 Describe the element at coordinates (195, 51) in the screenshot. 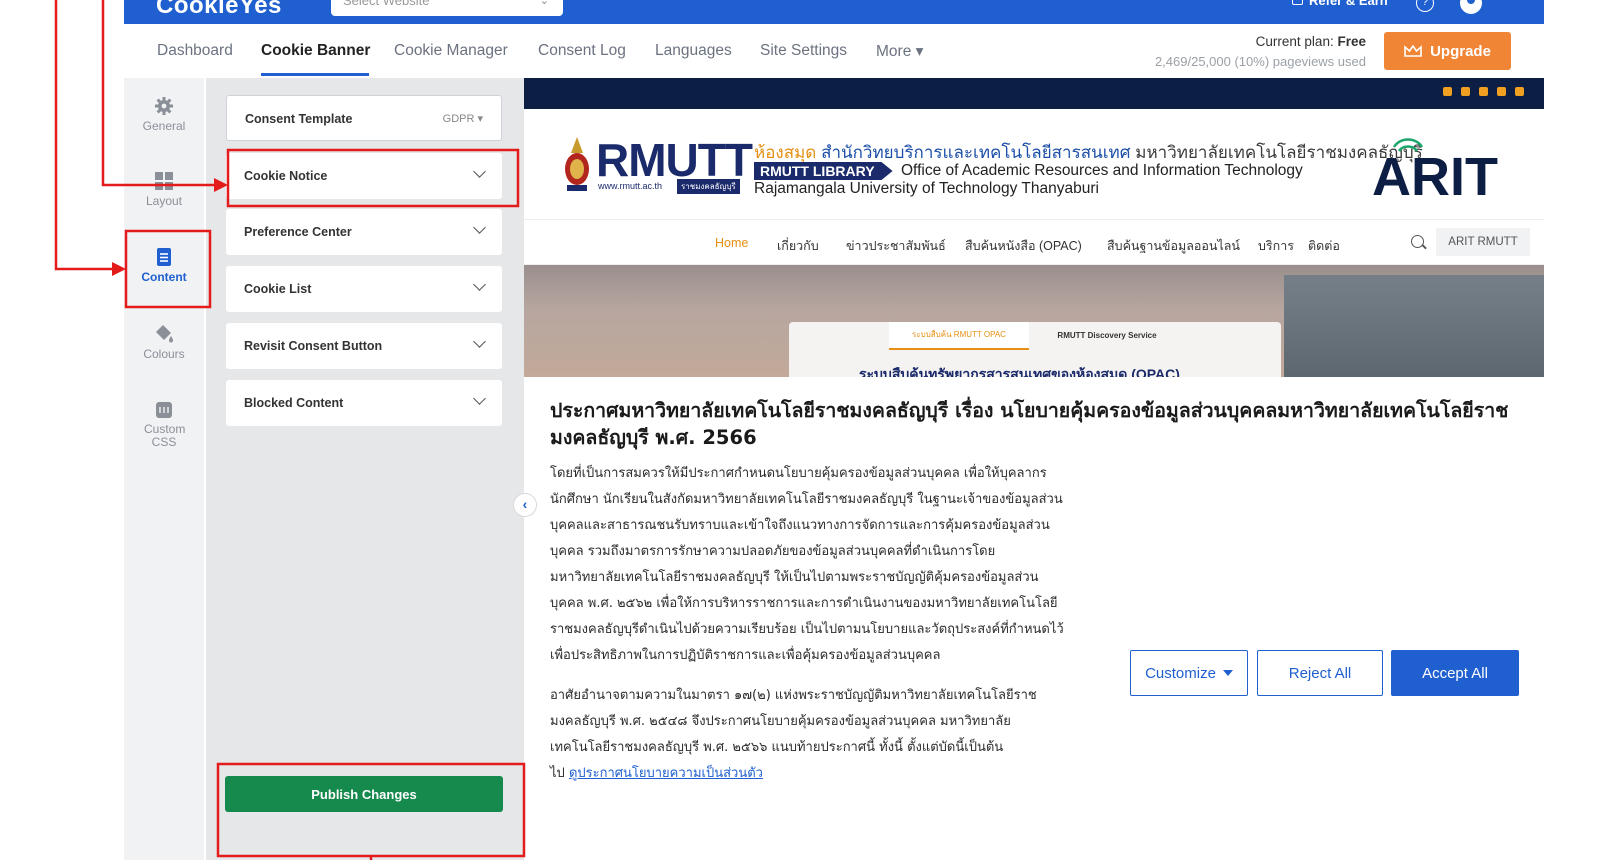

I see `nav-dashboard: Dashboard` at that location.